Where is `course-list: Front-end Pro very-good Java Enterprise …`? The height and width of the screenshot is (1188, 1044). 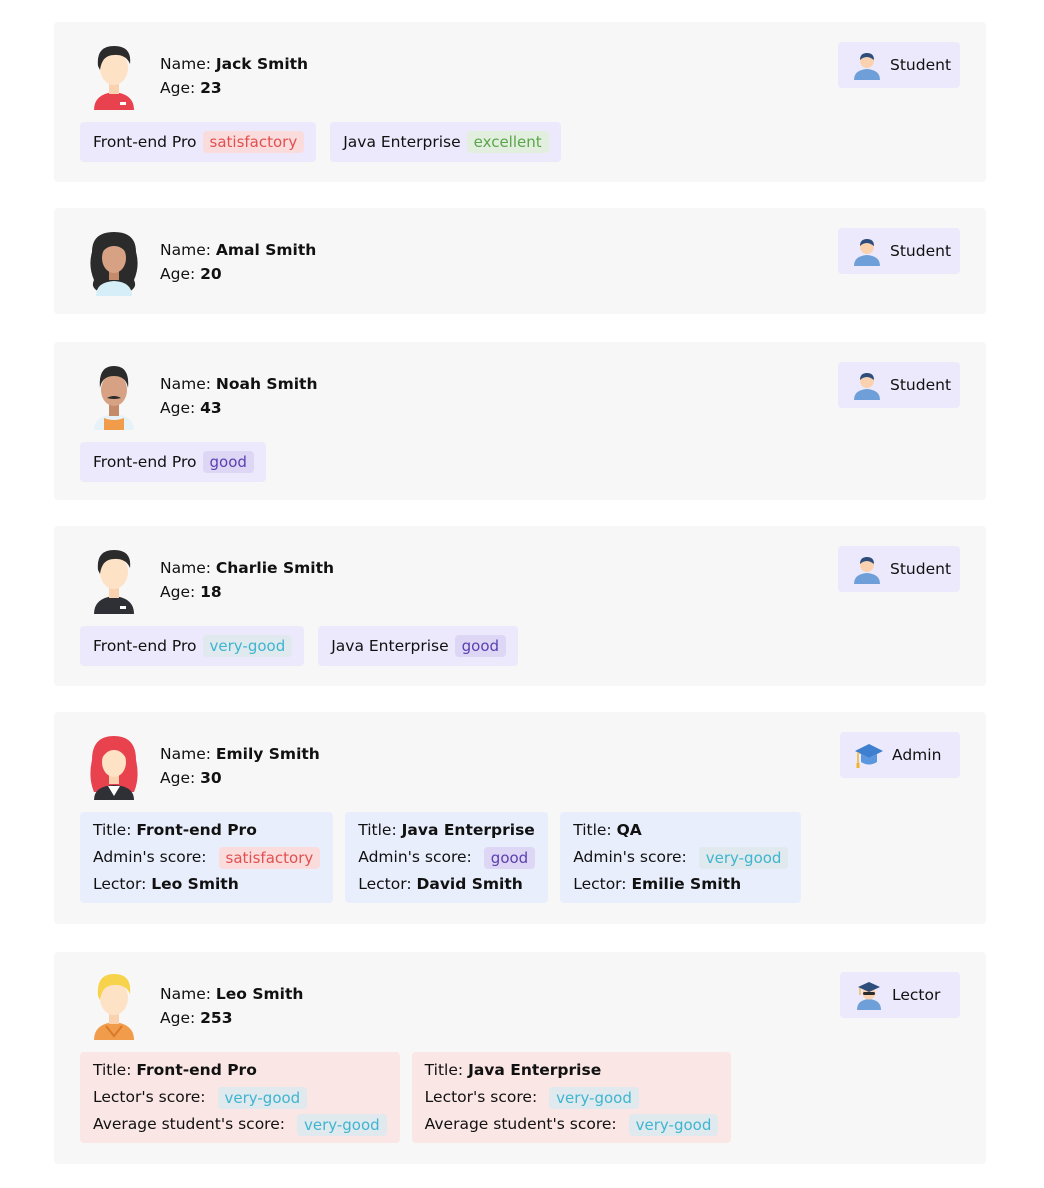 course-list: Front-end Pro very-good Java Enterprise … is located at coordinates (306, 646).